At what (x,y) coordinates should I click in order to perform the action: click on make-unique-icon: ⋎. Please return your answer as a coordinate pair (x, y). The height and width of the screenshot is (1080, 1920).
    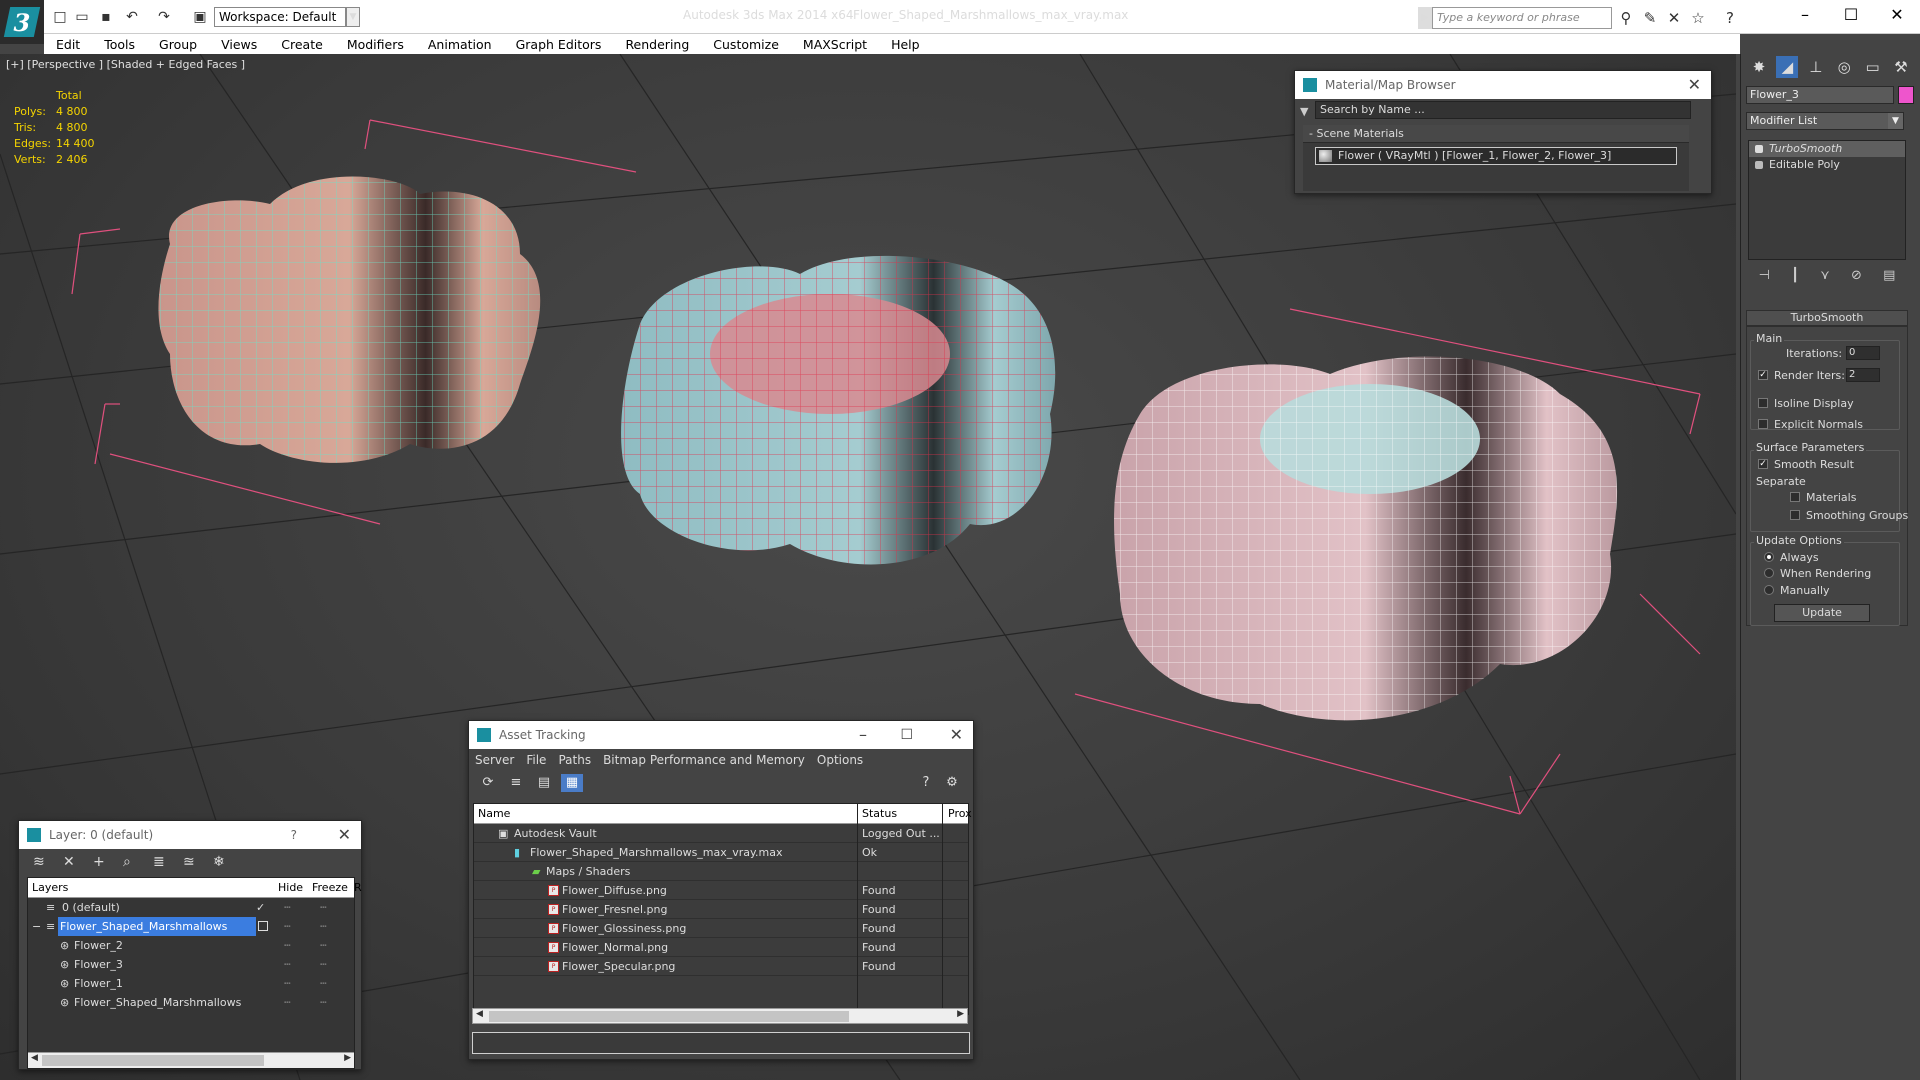
    Looking at the image, I should click on (1825, 276).